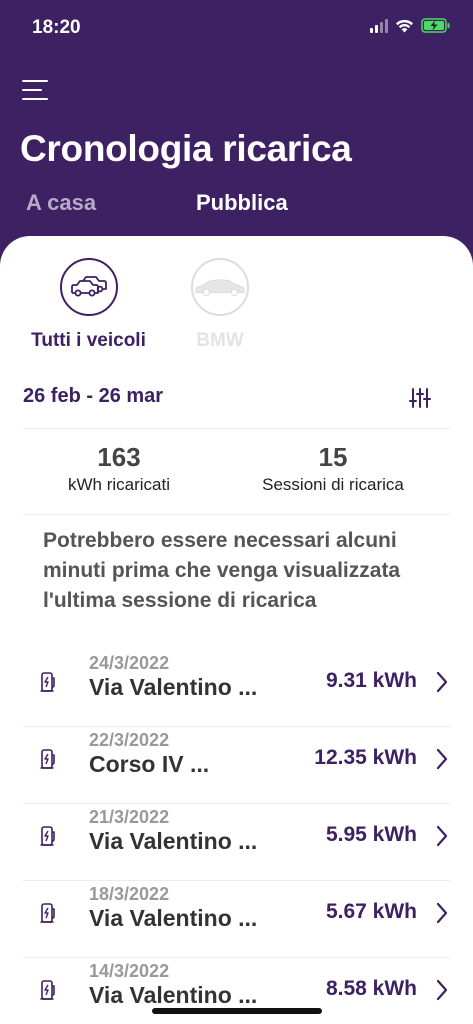 The image size is (473, 1024). What do you see at coordinates (119, 457) in the screenshot?
I see `stat-kwh-value: 163` at bounding box center [119, 457].